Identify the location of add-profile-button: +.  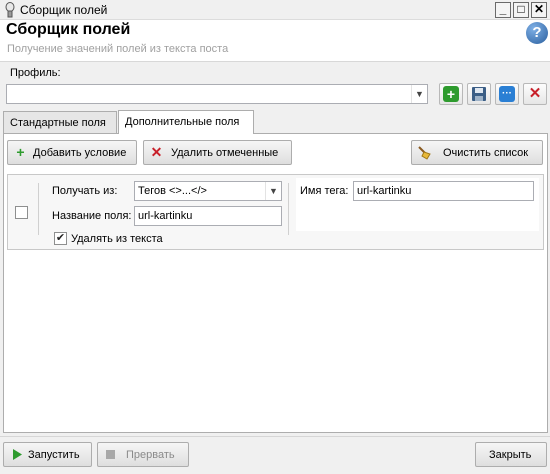
(451, 94).